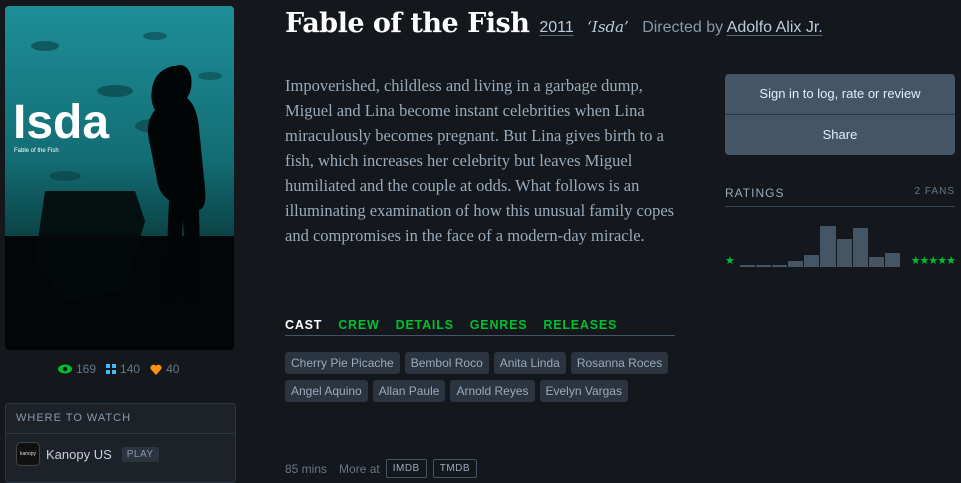 The image size is (961, 483). I want to click on lists-stat: 140, so click(123, 369).